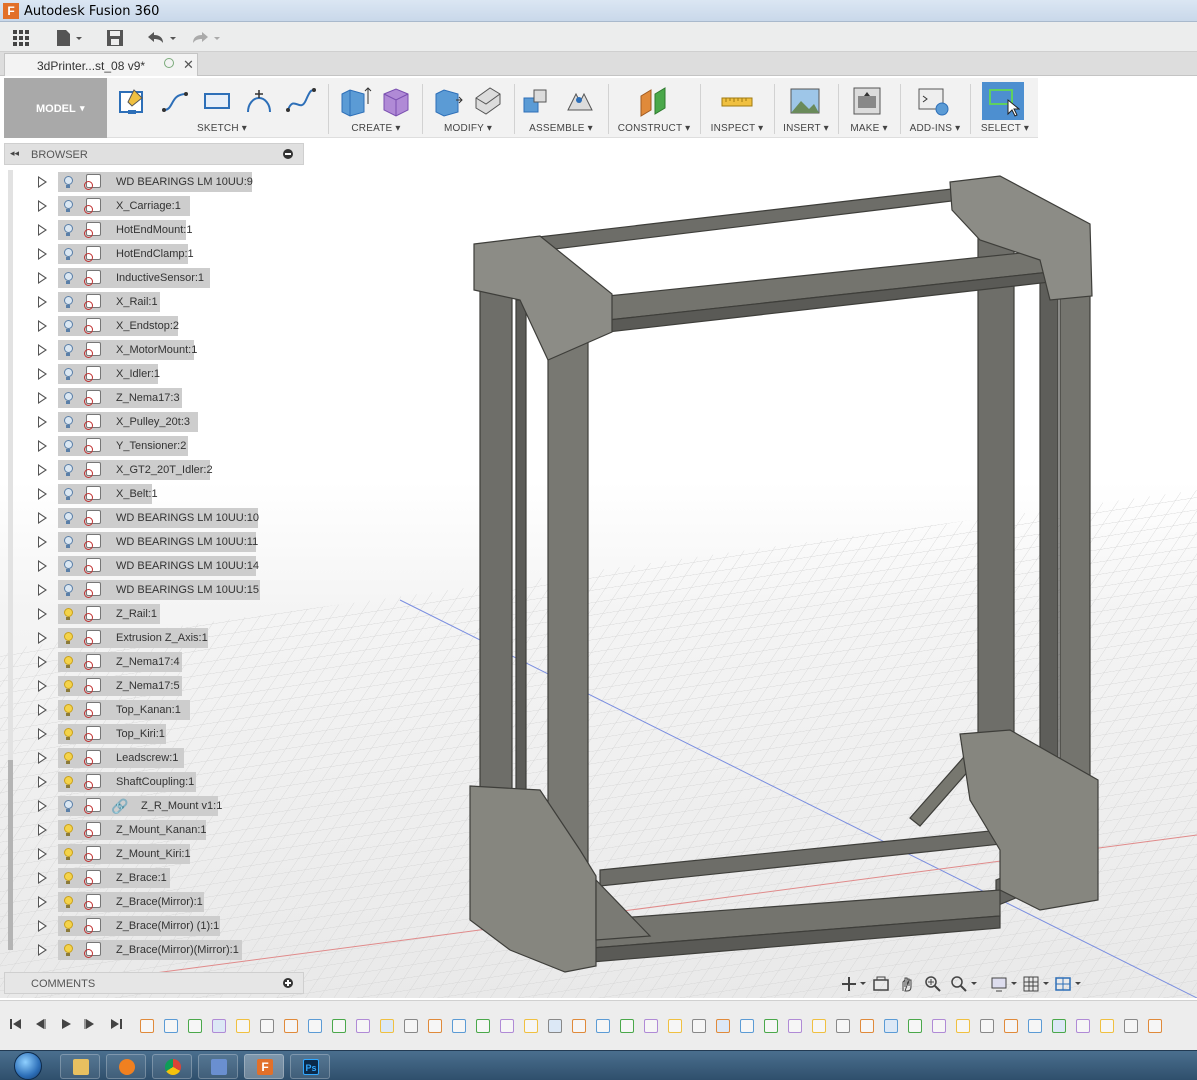  I want to click on browser-item: Z_Nema17:4, so click(150, 662).